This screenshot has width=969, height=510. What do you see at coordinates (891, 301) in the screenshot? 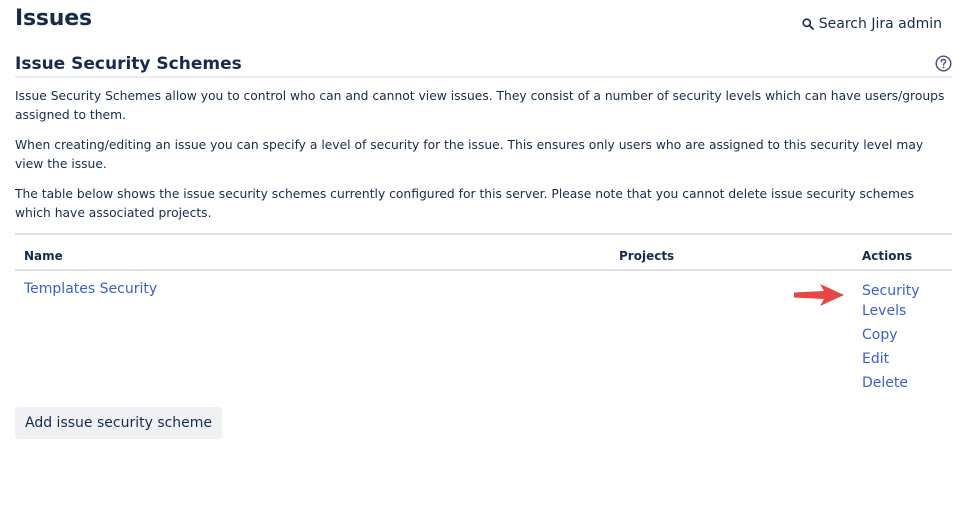
I see `security-levels-link: Security Levels` at bounding box center [891, 301].